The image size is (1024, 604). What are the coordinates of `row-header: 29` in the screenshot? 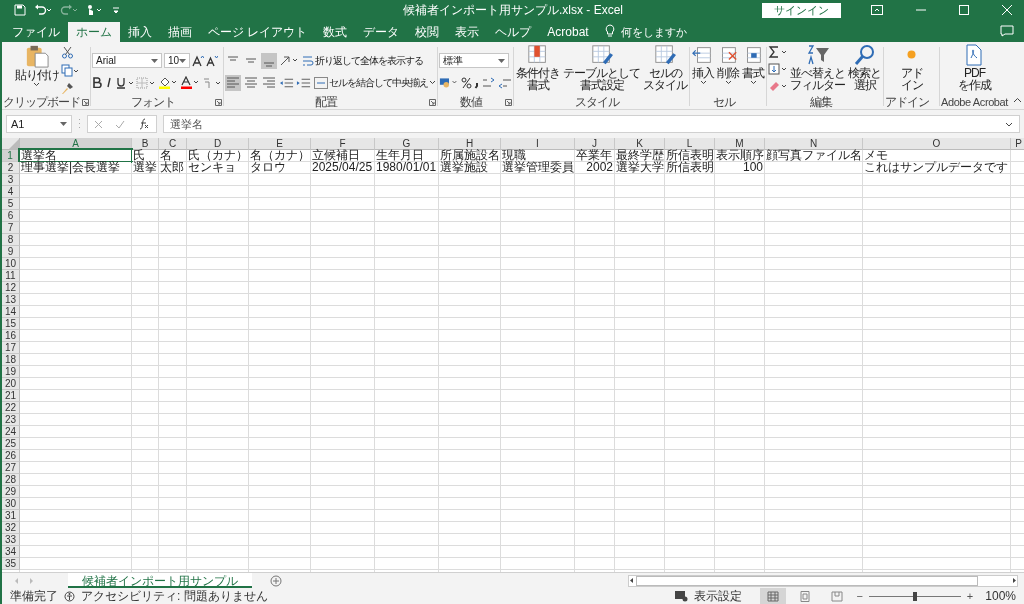 It's located at (11, 492).